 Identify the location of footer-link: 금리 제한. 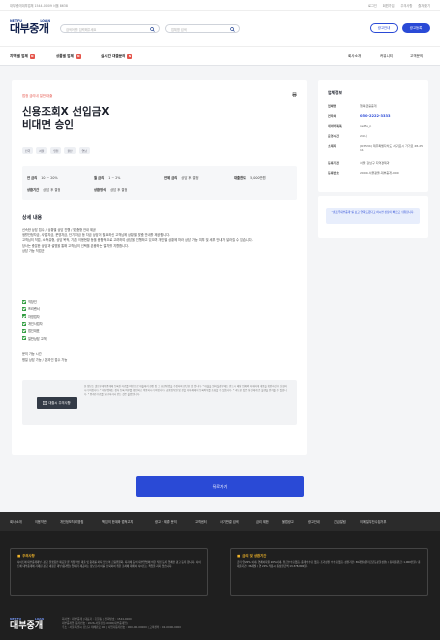
(262, 521).